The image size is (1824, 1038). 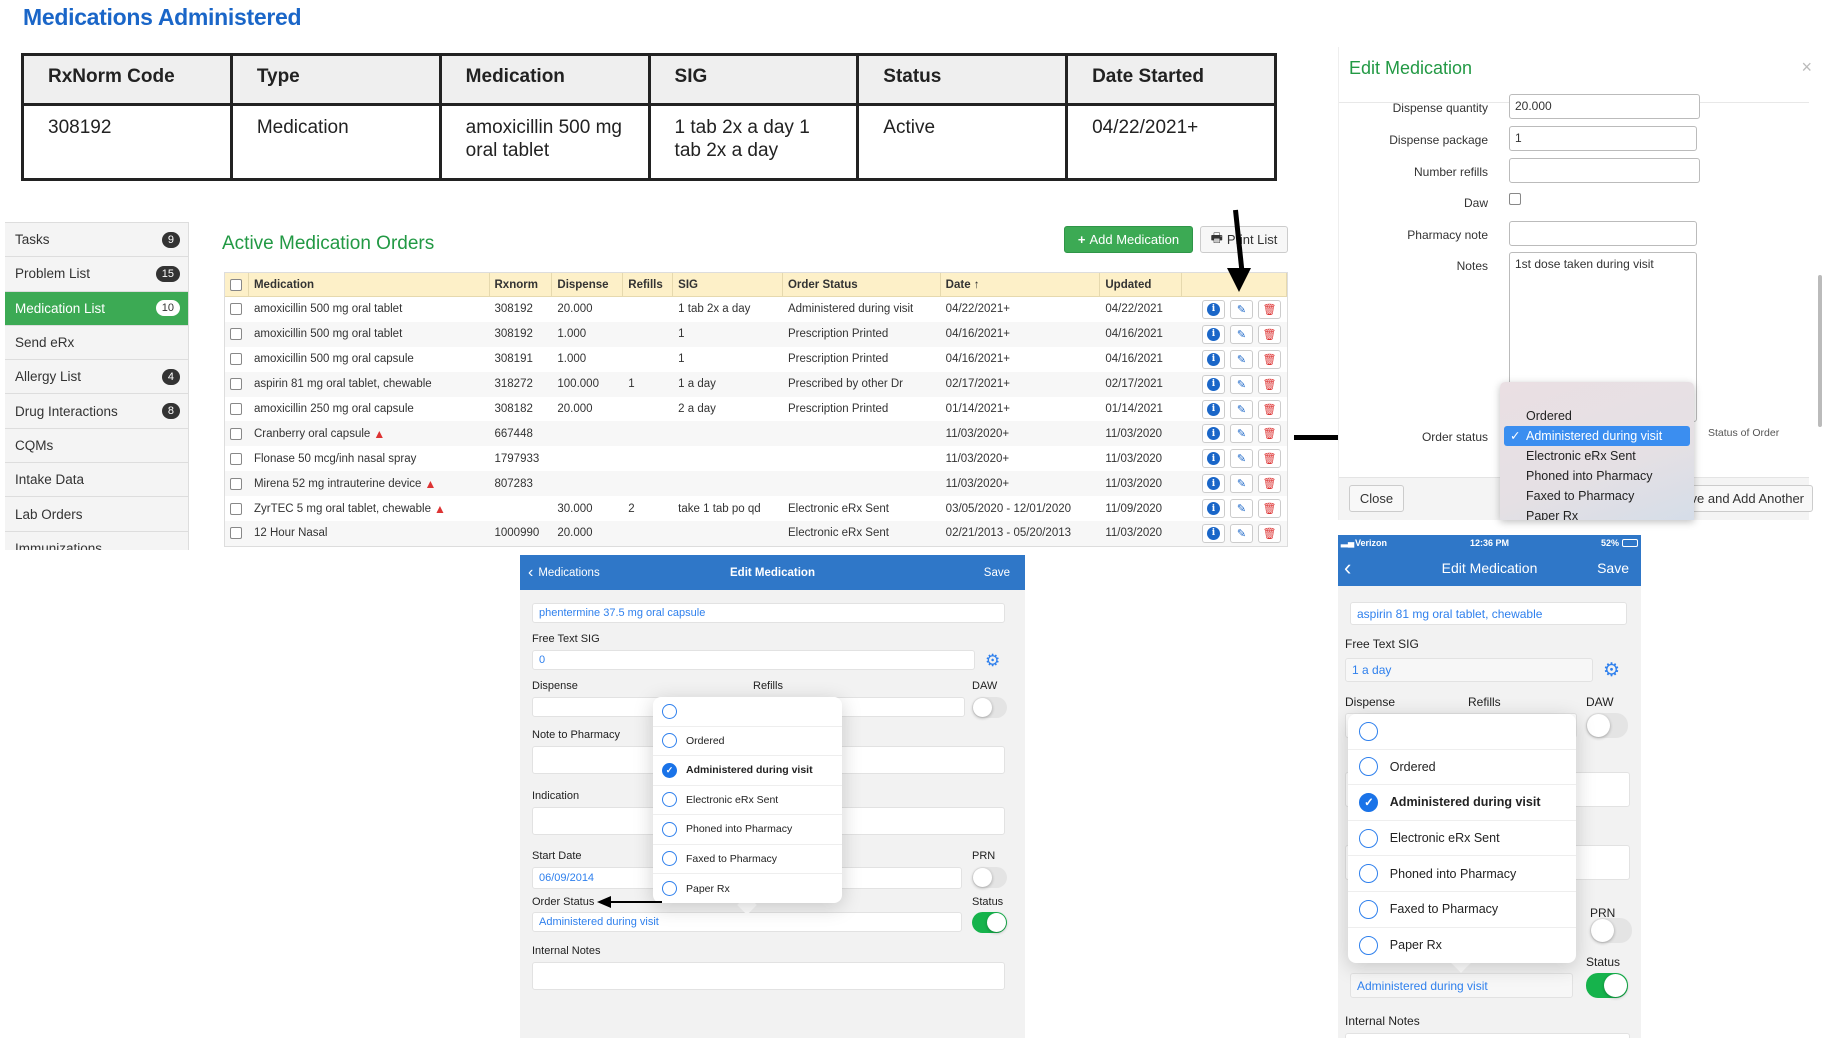 I want to click on sig-input: 1 a day, so click(x=1469, y=670).